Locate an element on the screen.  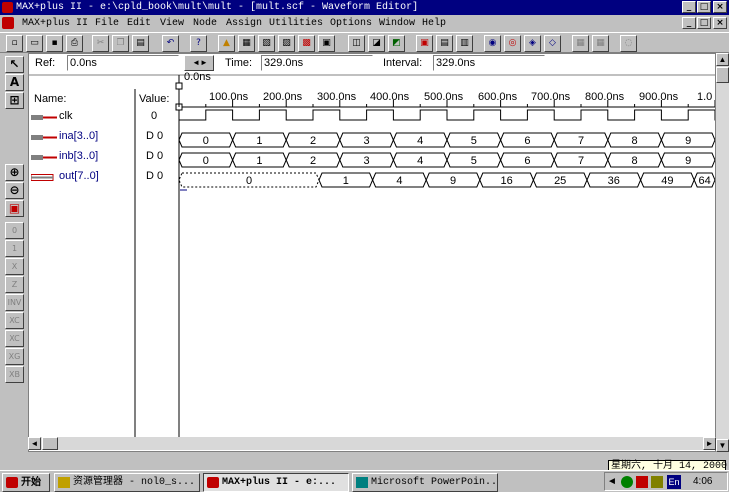
hierarchy-up-icon: ▲ is located at coordinates (226, 43).